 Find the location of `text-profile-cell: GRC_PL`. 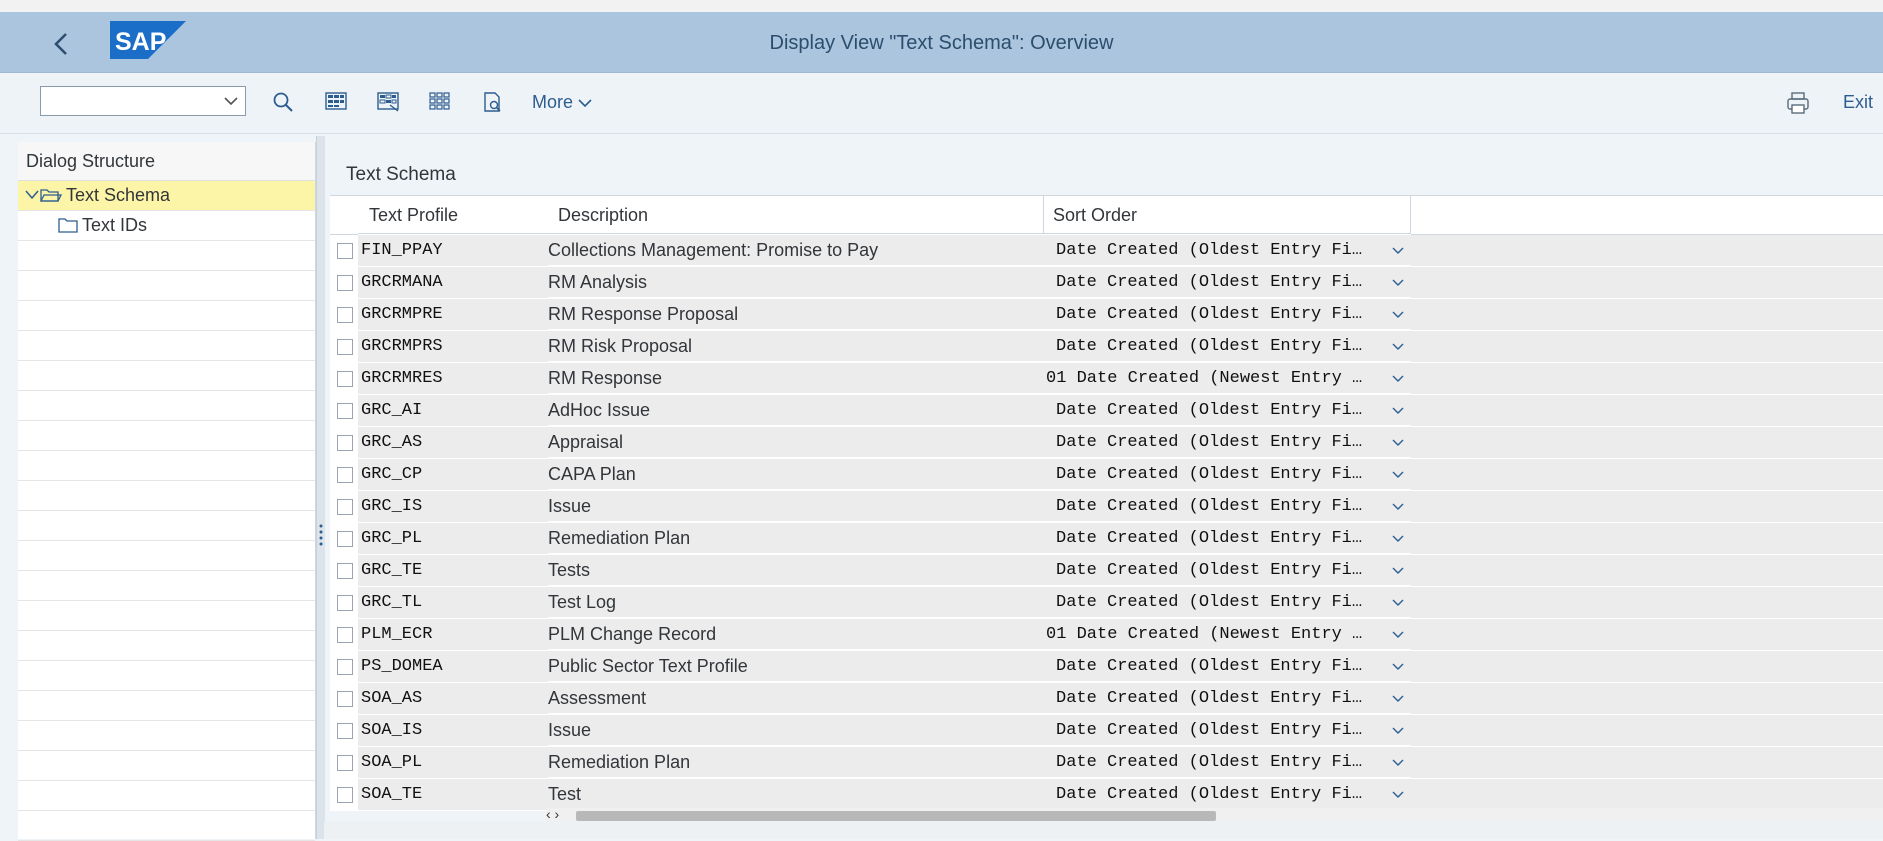

text-profile-cell: GRC_PL is located at coordinates (453, 539).